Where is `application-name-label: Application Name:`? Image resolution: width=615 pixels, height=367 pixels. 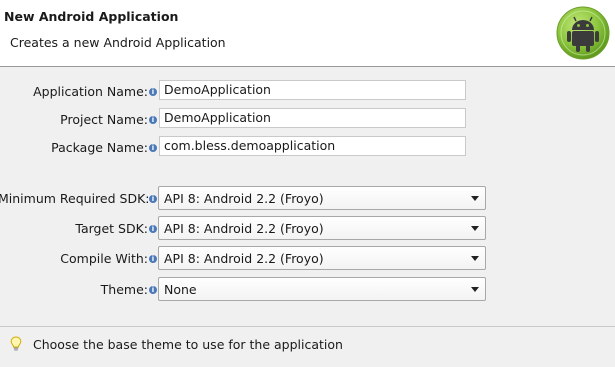 application-name-label: Application Name: is located at coordinates (90, 91).